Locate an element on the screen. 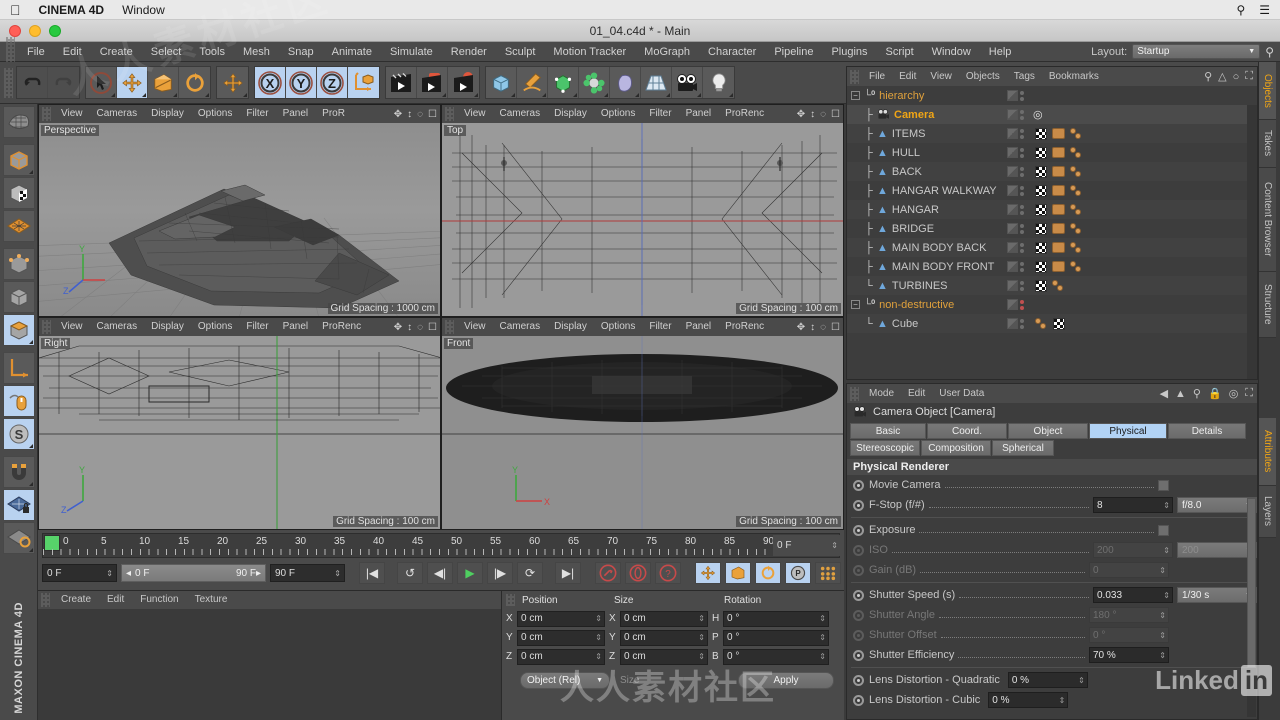  step-back-button: ◀| is located at coordinates (440, 573).